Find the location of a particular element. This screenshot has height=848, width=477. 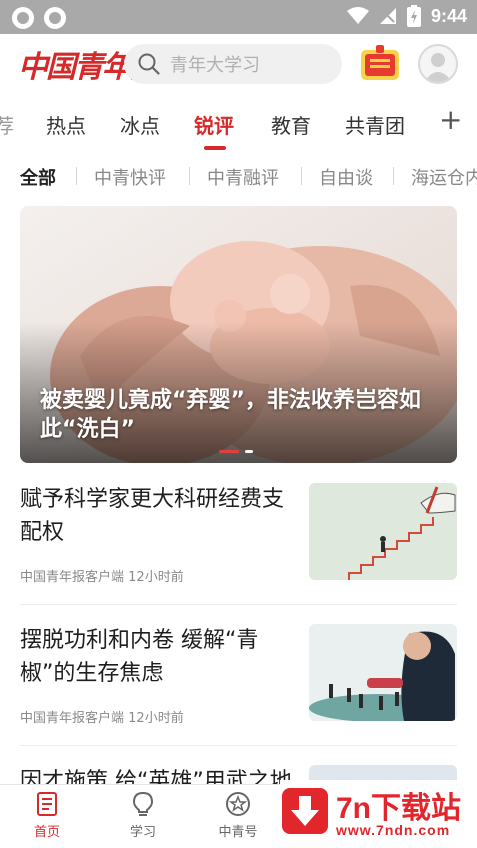

subtab-free-talk: 自由谈 is located at coordinates (346, 177).